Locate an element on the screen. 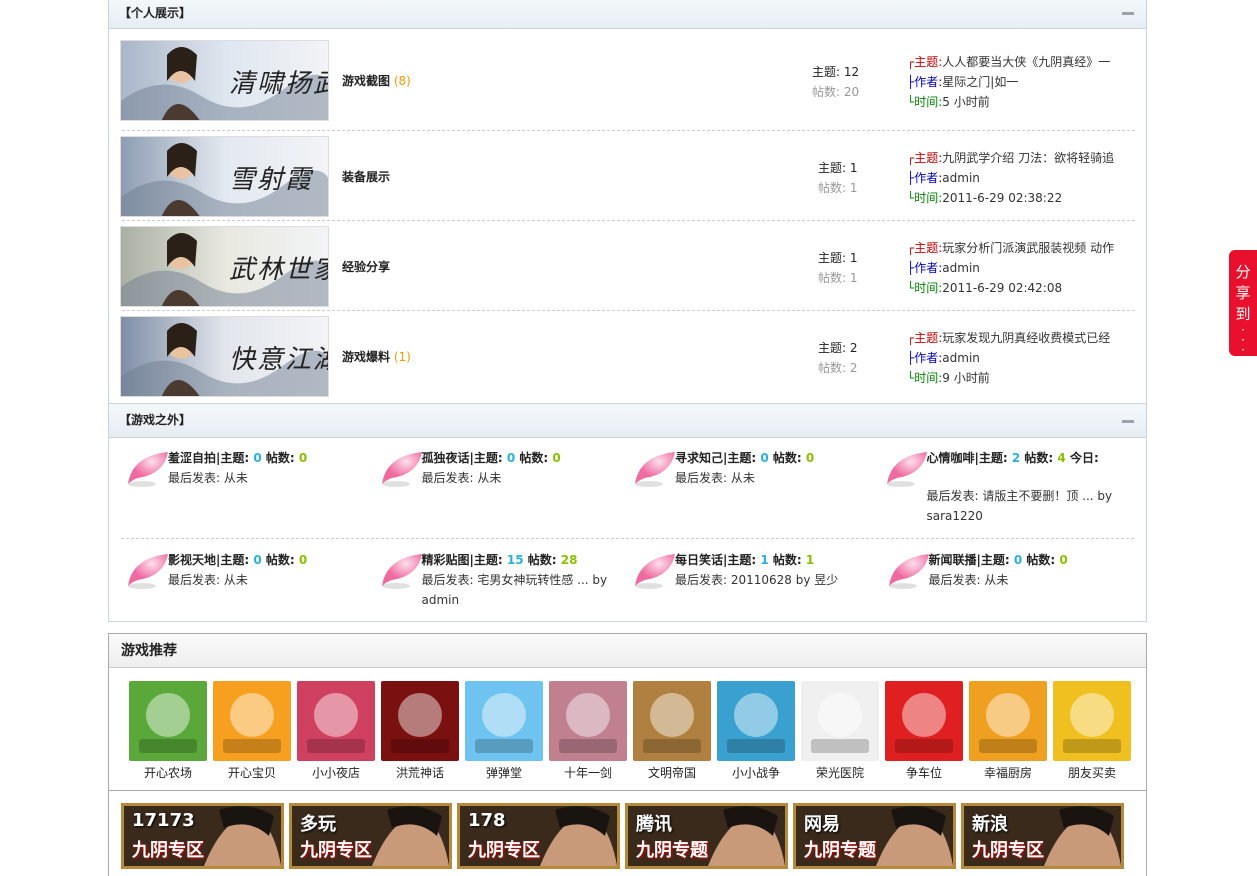 Image resolution: width=1257 pixels, height=876 pixels. game-label: 文明帝国 is located at coordinates (672, 772).